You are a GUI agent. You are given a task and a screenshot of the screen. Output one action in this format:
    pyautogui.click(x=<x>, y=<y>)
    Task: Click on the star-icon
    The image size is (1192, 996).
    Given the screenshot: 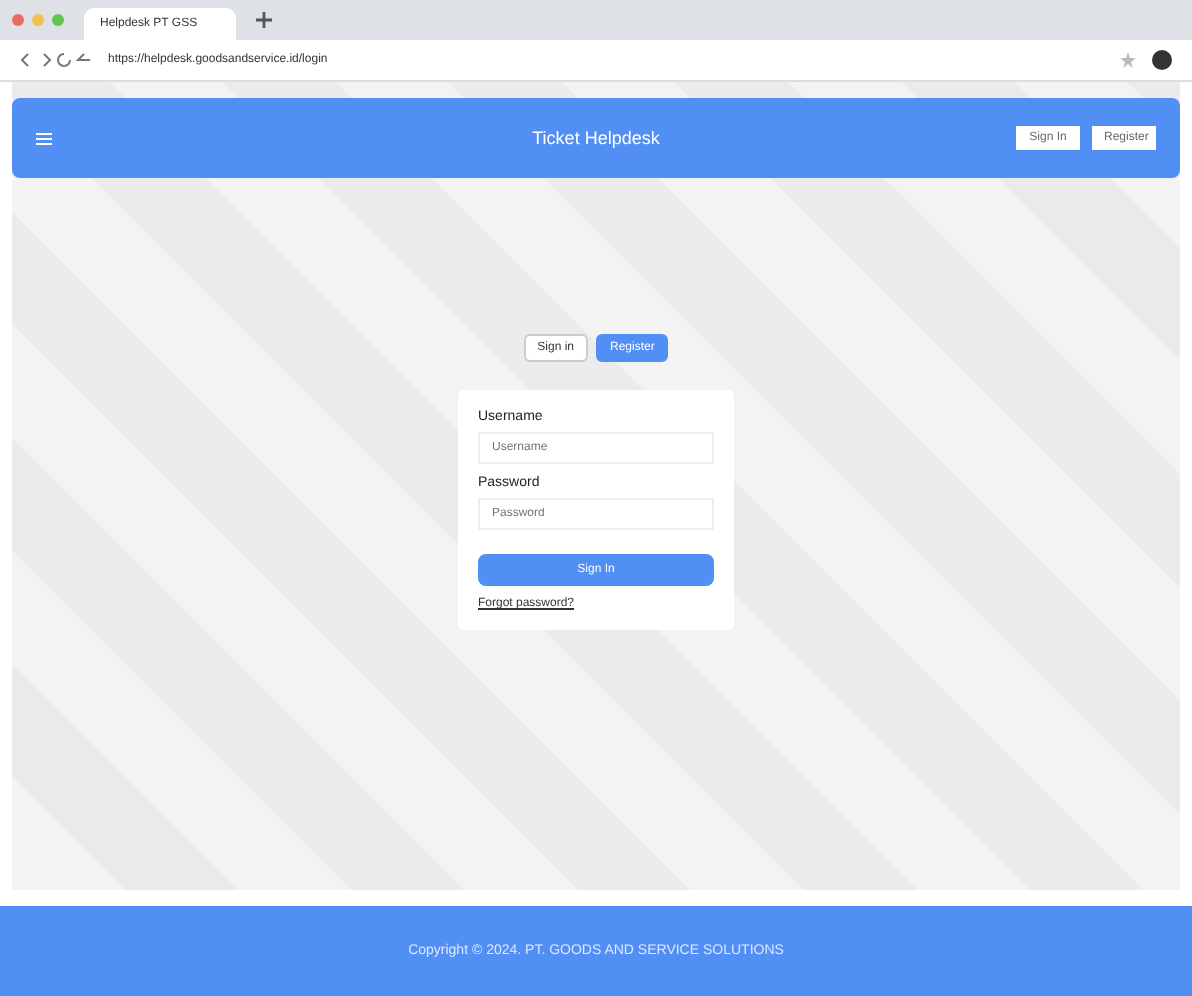 What is the action you would take?
    pyautogui.click(x=1128, y=60)
    